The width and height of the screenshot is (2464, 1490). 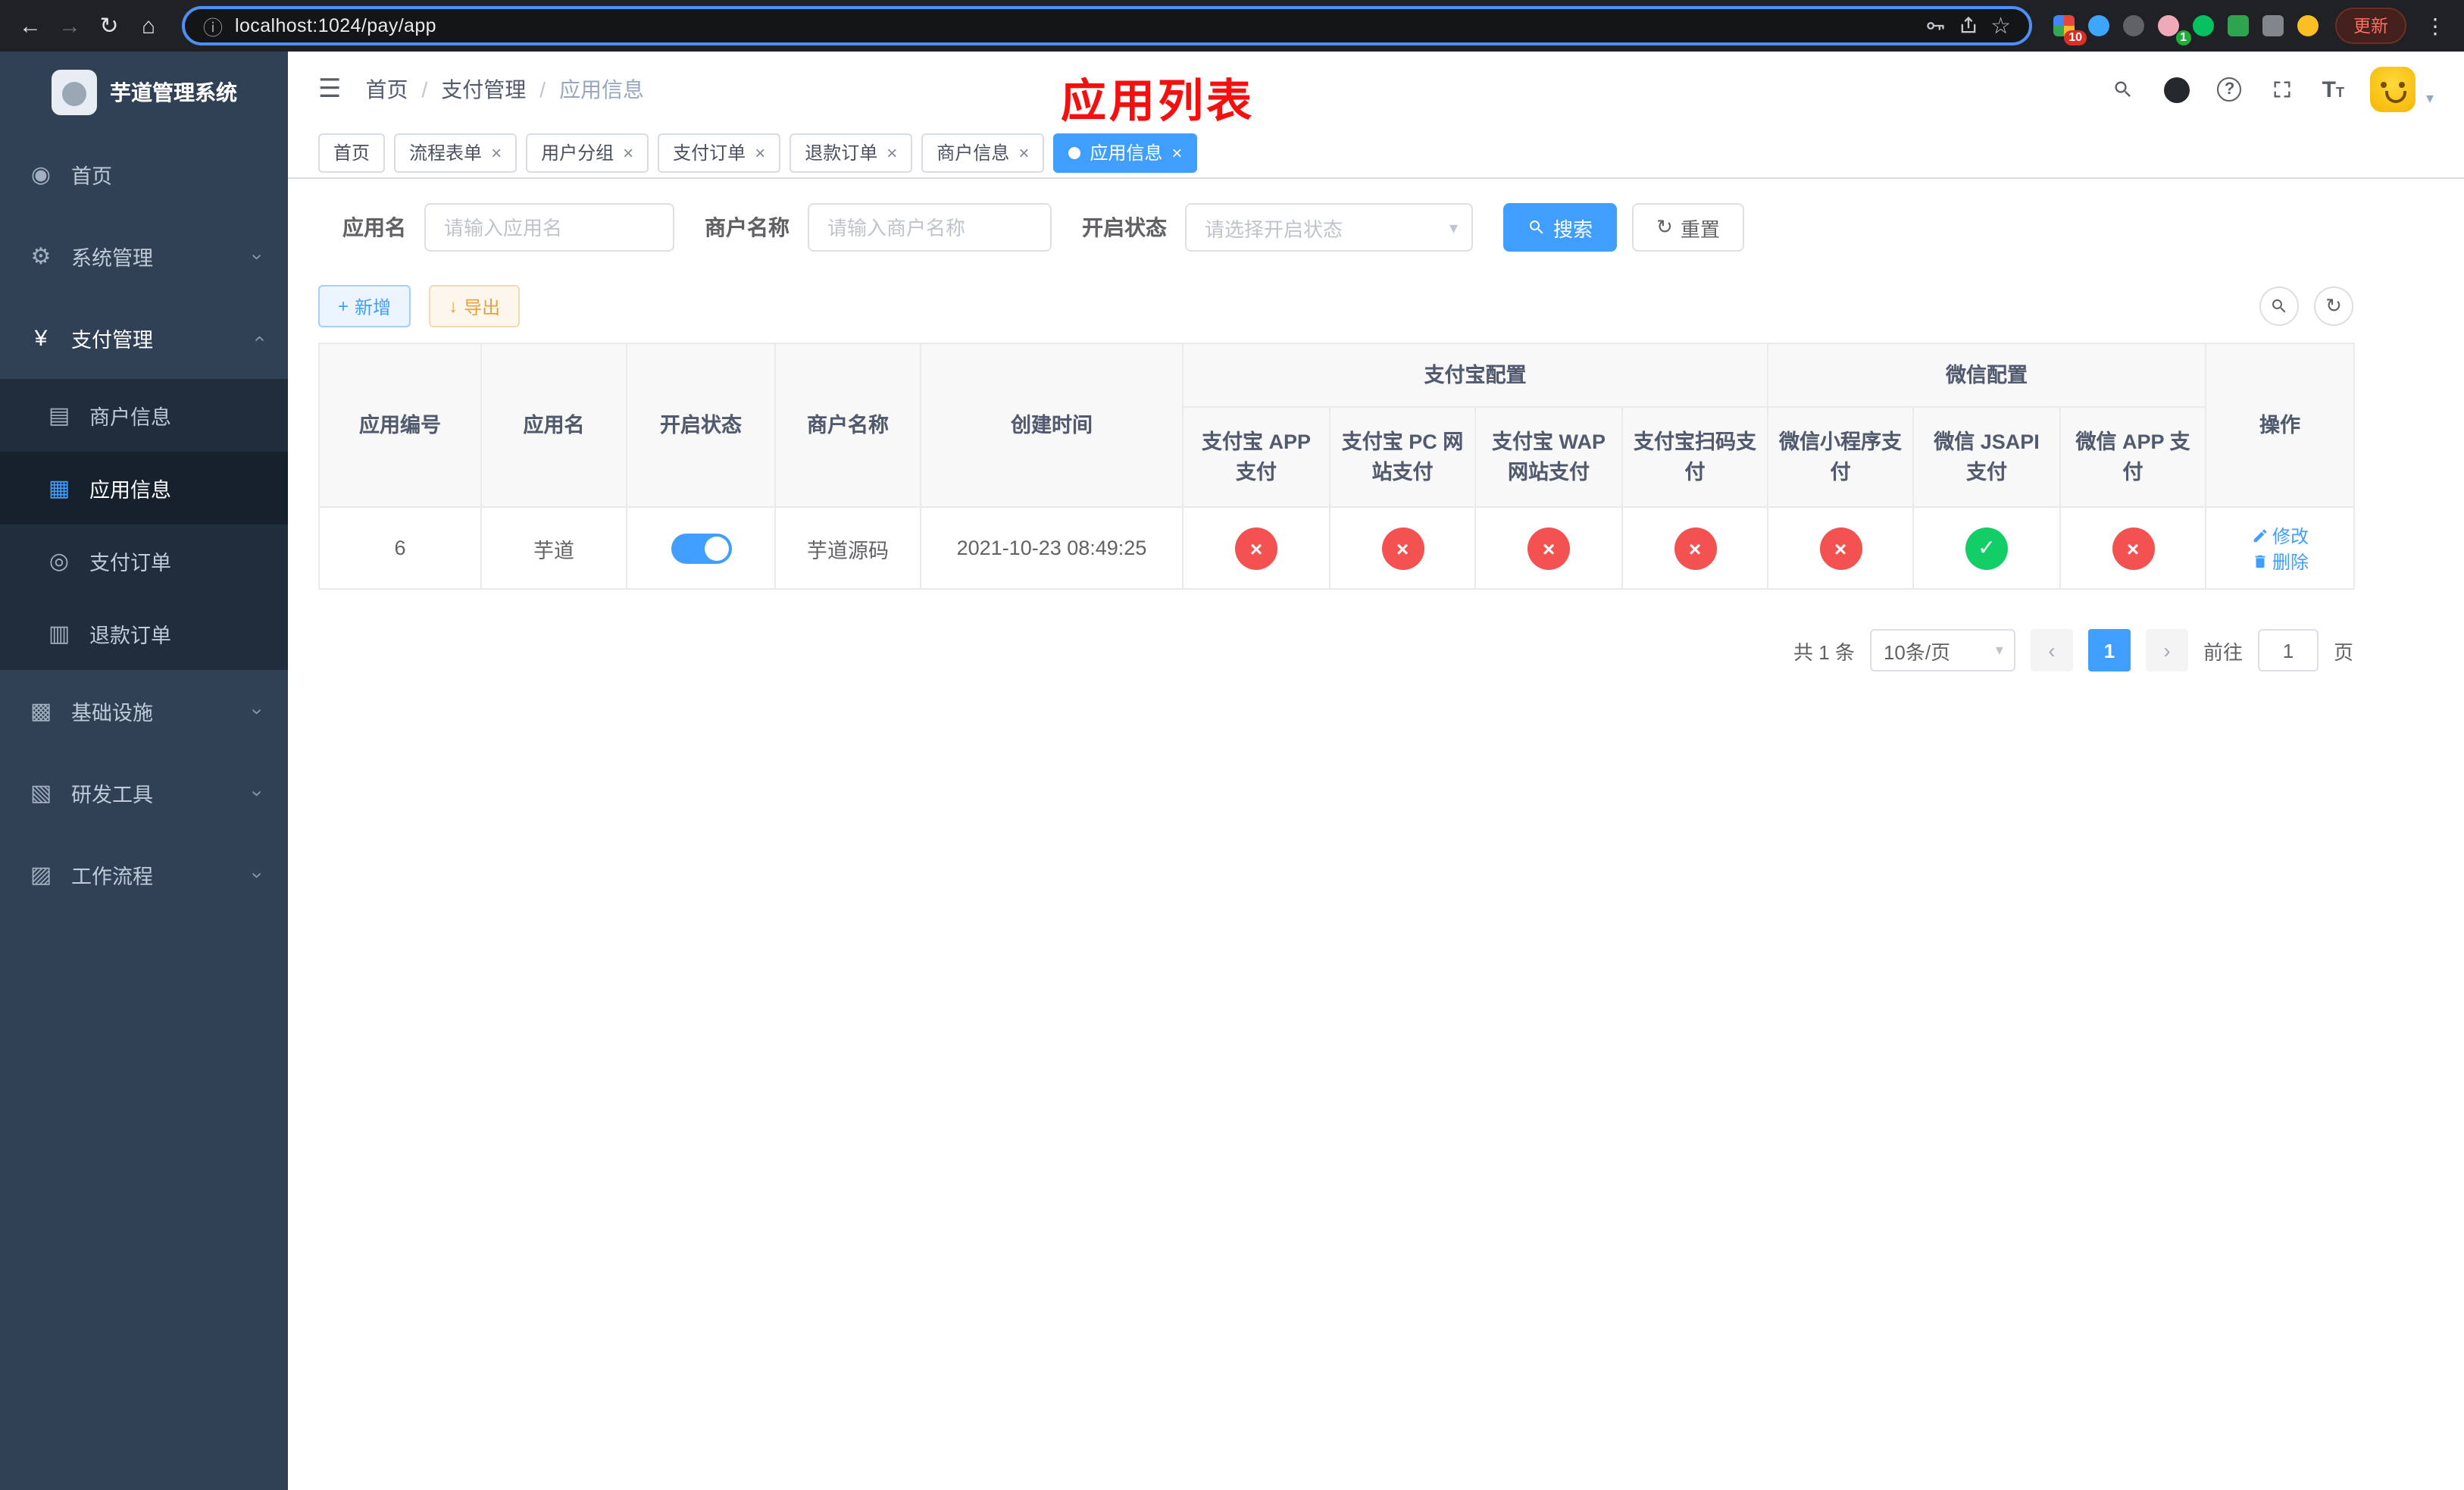 I want to click on tab-process-form: 流程表单 ×, so click(x=456, y=152).